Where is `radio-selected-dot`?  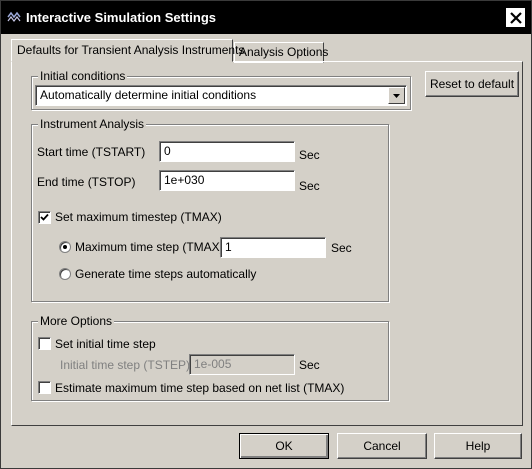
radio-selected-dot is located at coordinates (65, 247).